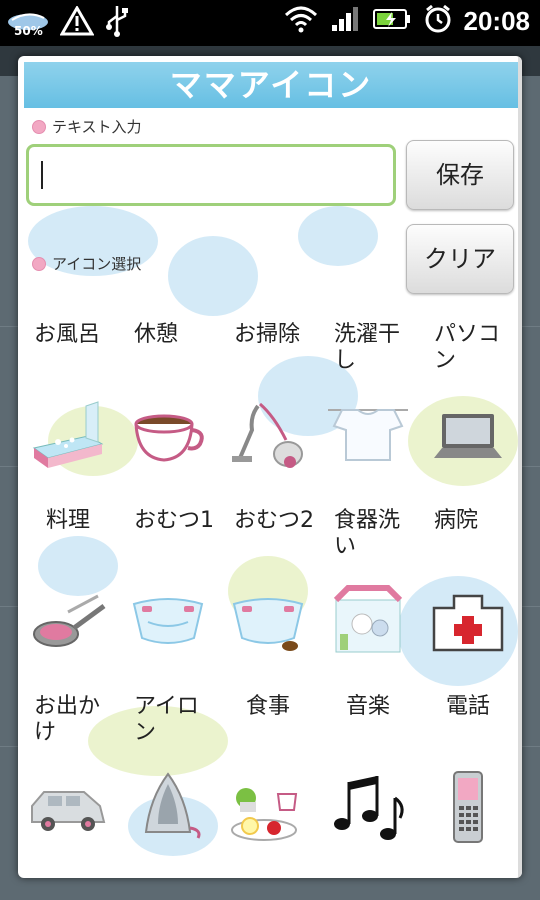 The height and width of the screenshot is (900, 540). I want to click on text-input-label-row: テキスト入力, so click(87, 126).